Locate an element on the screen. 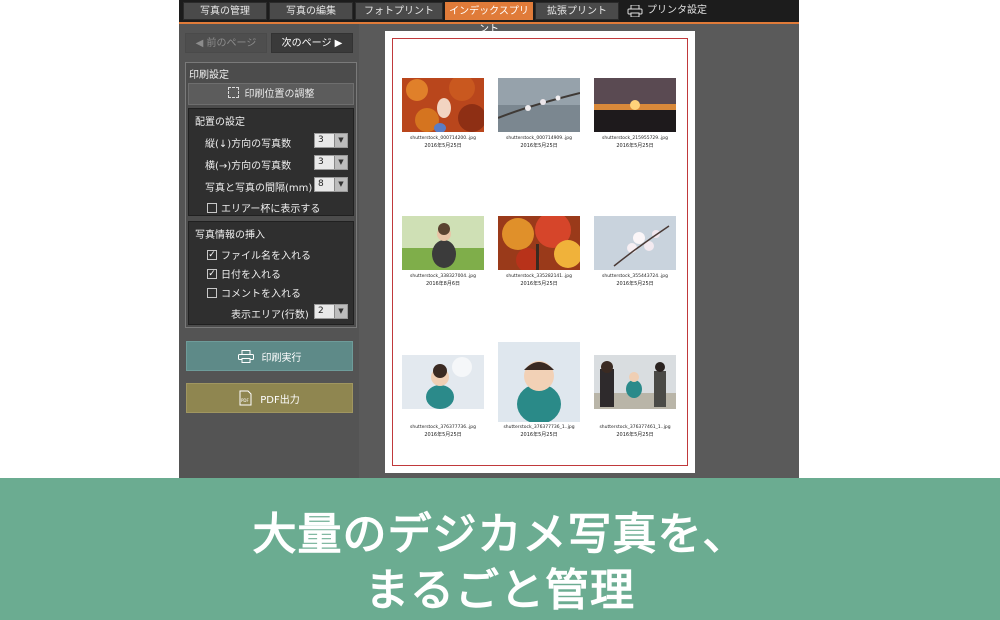 The width and height of the screenshot is (1000, 620). filename-checkbox: ✓ ファイル名を入れる is located at coordinates (259, 254).